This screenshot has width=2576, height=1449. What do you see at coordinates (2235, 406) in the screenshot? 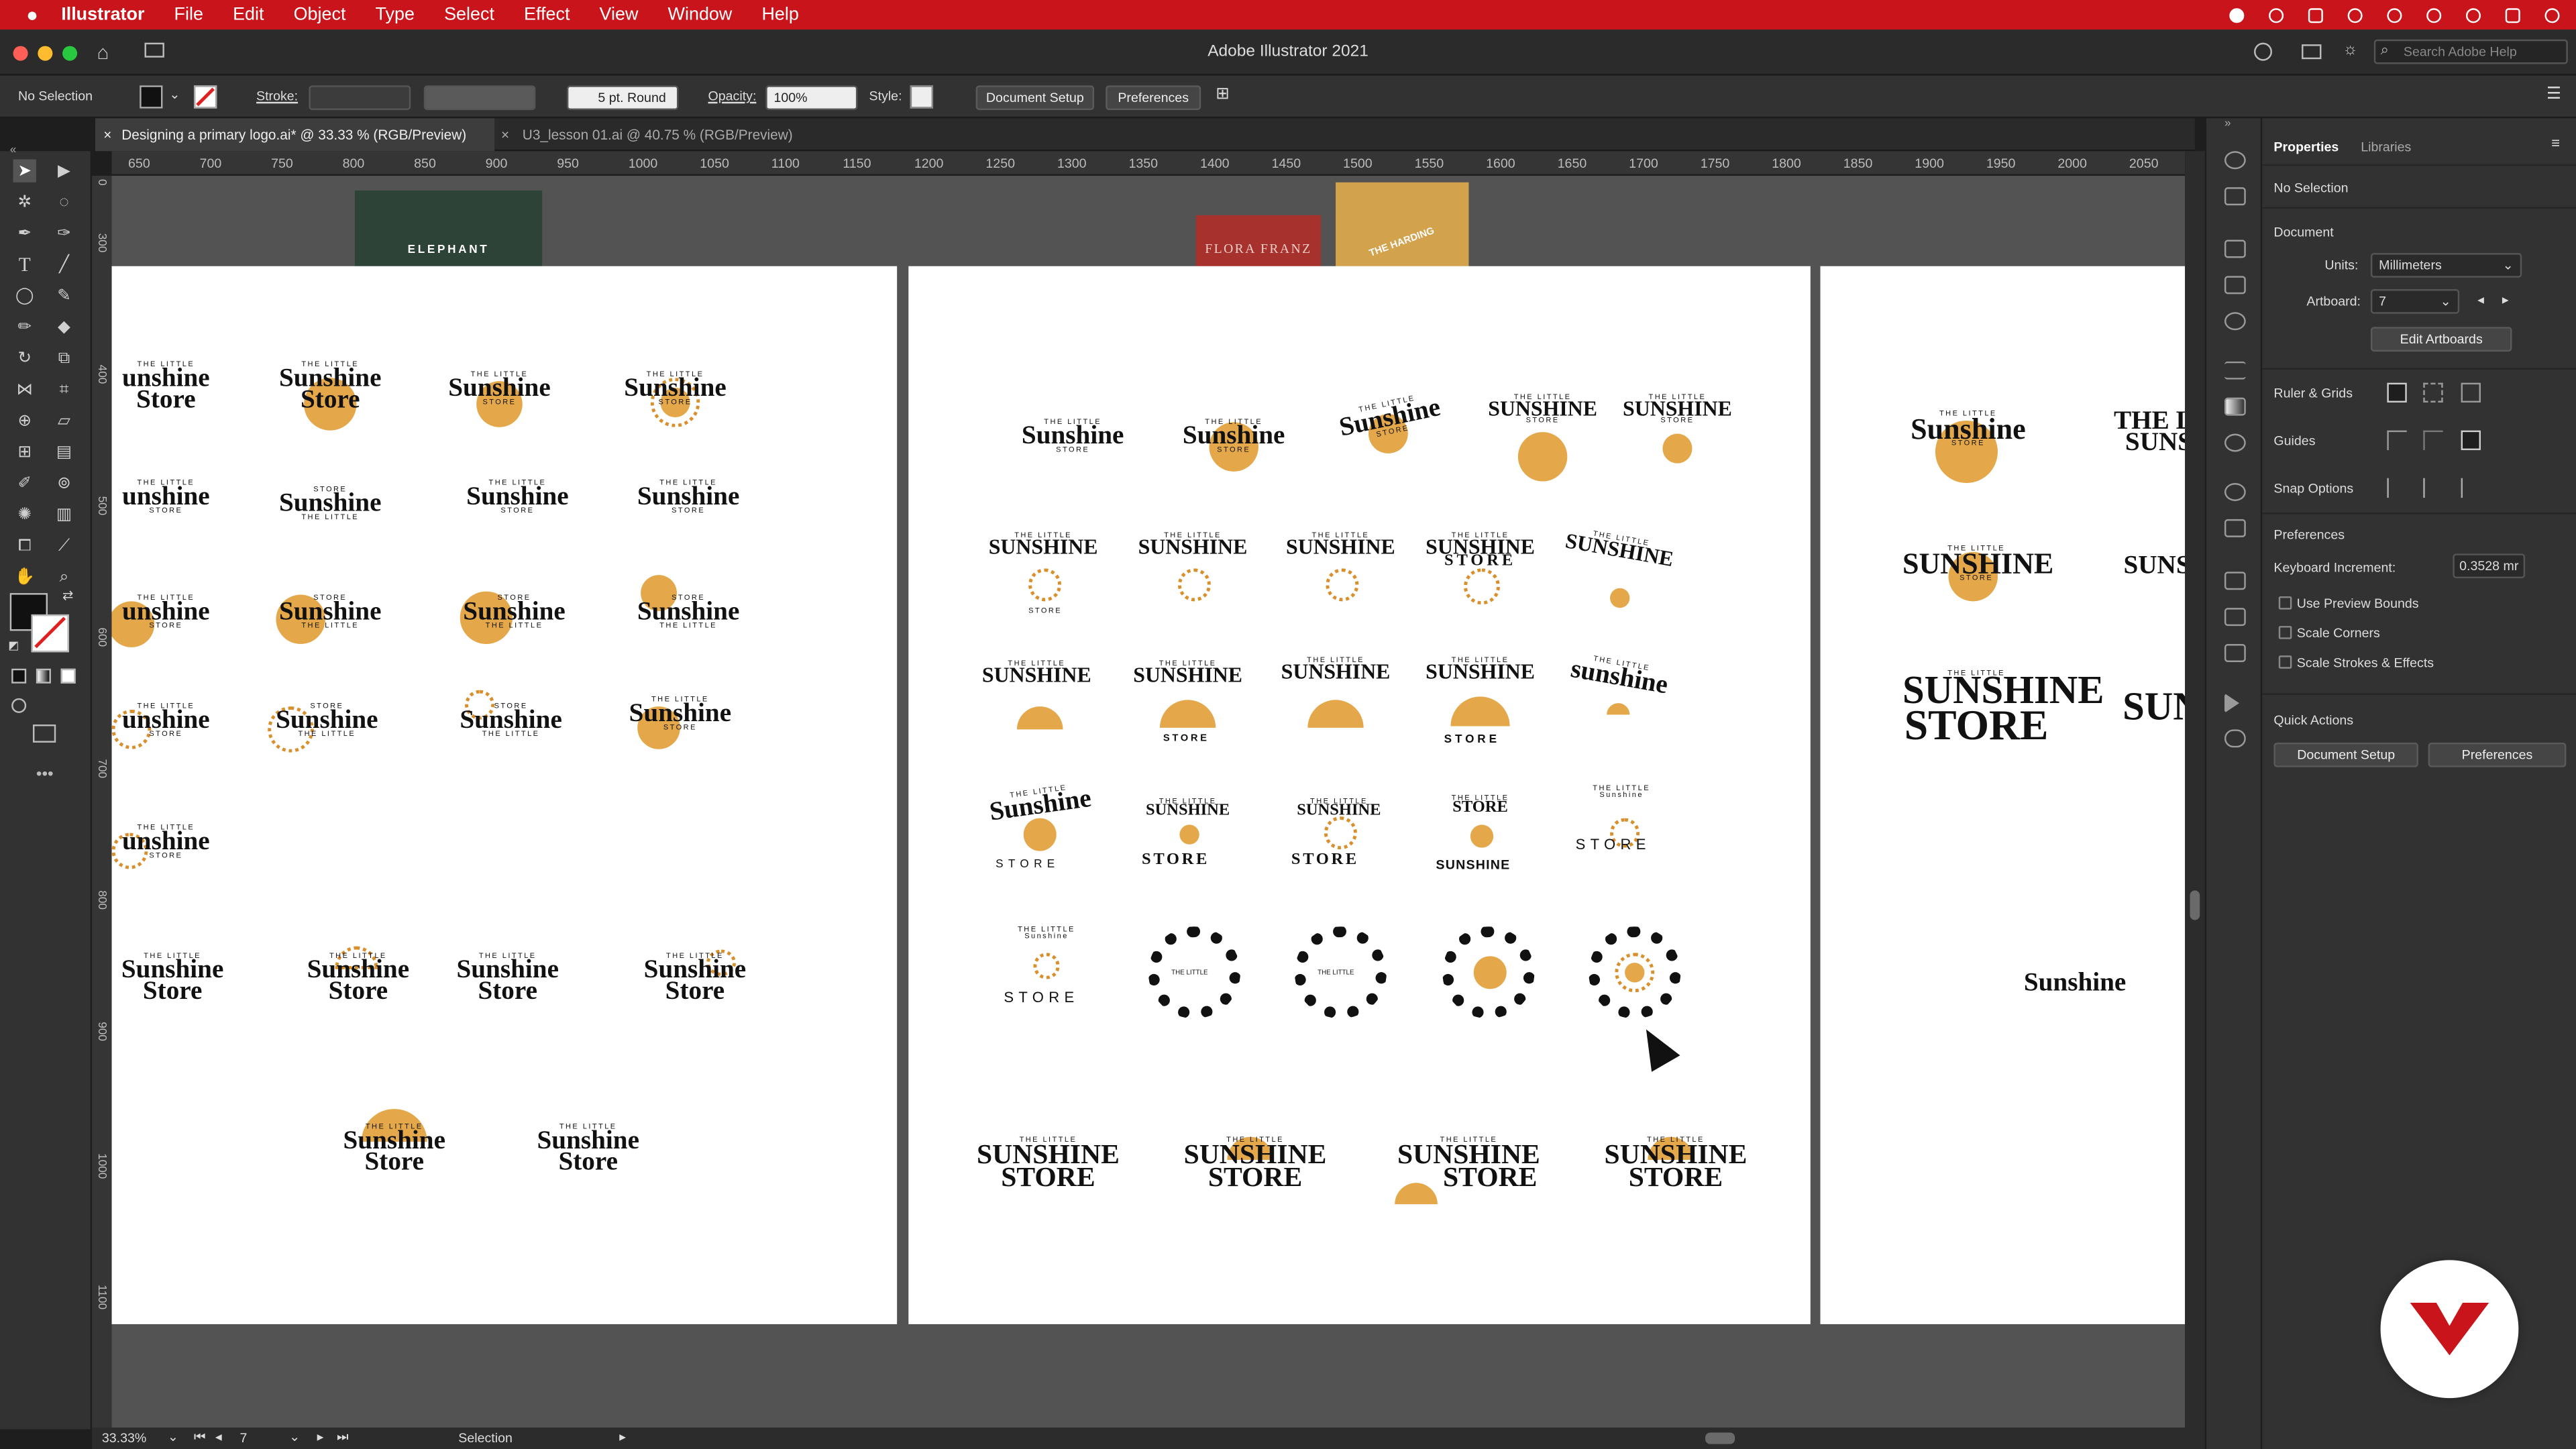
I see `gradient-panel-icon` at bounding box center [2235, 406].